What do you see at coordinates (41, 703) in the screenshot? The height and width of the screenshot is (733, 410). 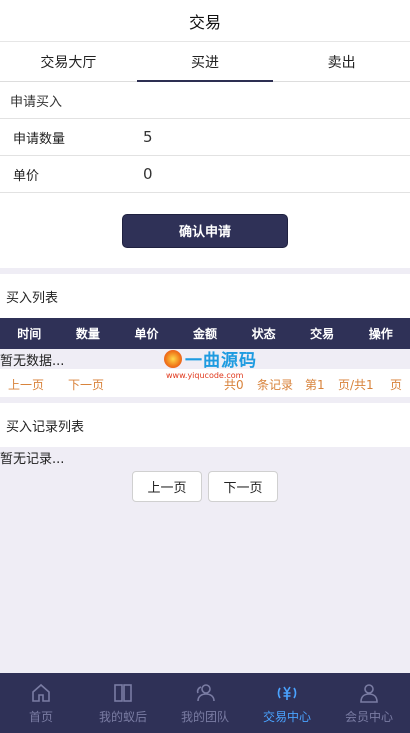 I see `nav-item-home: 首页` at bounding box center [41, 703].